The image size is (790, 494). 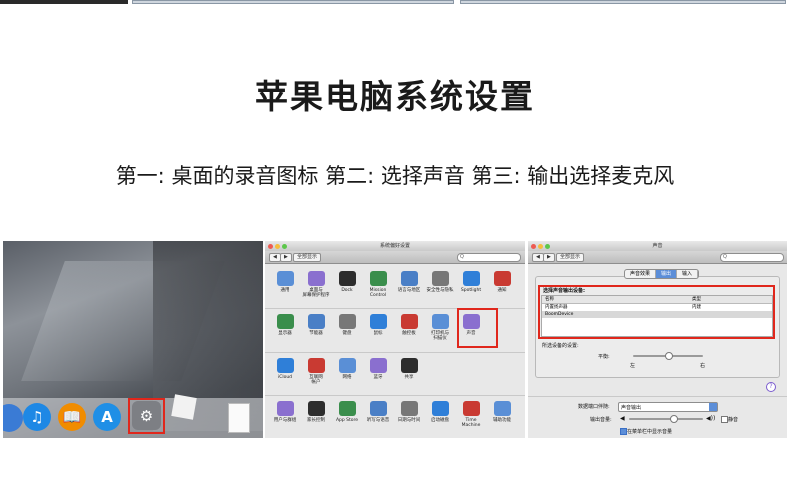 I want to click on tab-input: 输入, so click(x=688, y=274).